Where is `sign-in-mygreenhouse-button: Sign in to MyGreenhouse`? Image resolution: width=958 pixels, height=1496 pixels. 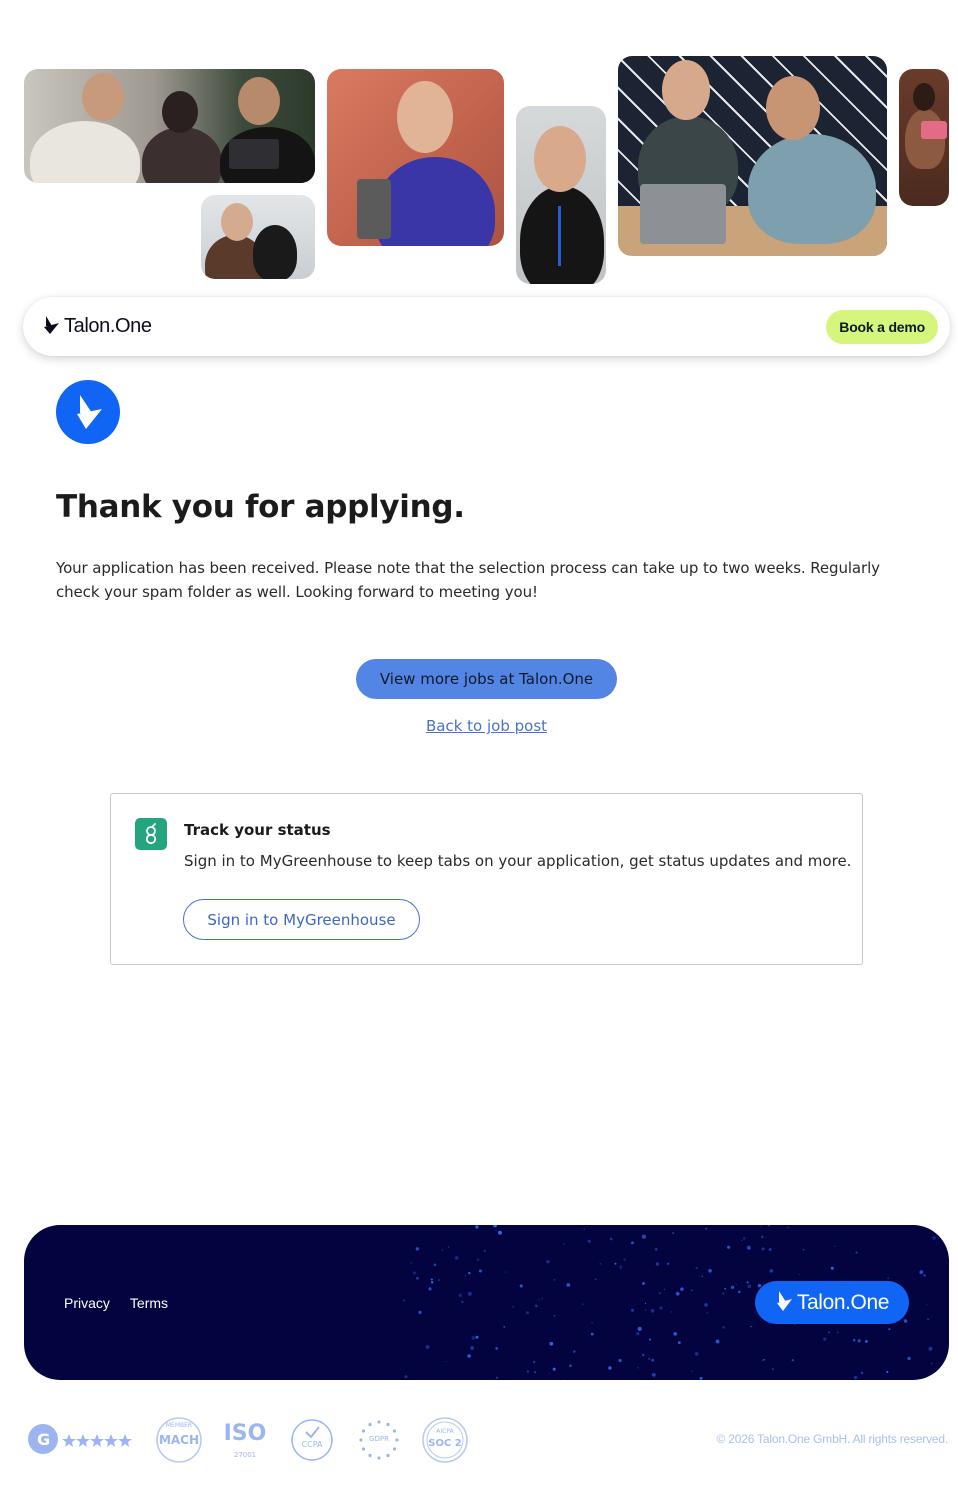
sign-in-mygreenhouse-button: Sign in to MyGreenhouse is located at coordinates (301, 919).